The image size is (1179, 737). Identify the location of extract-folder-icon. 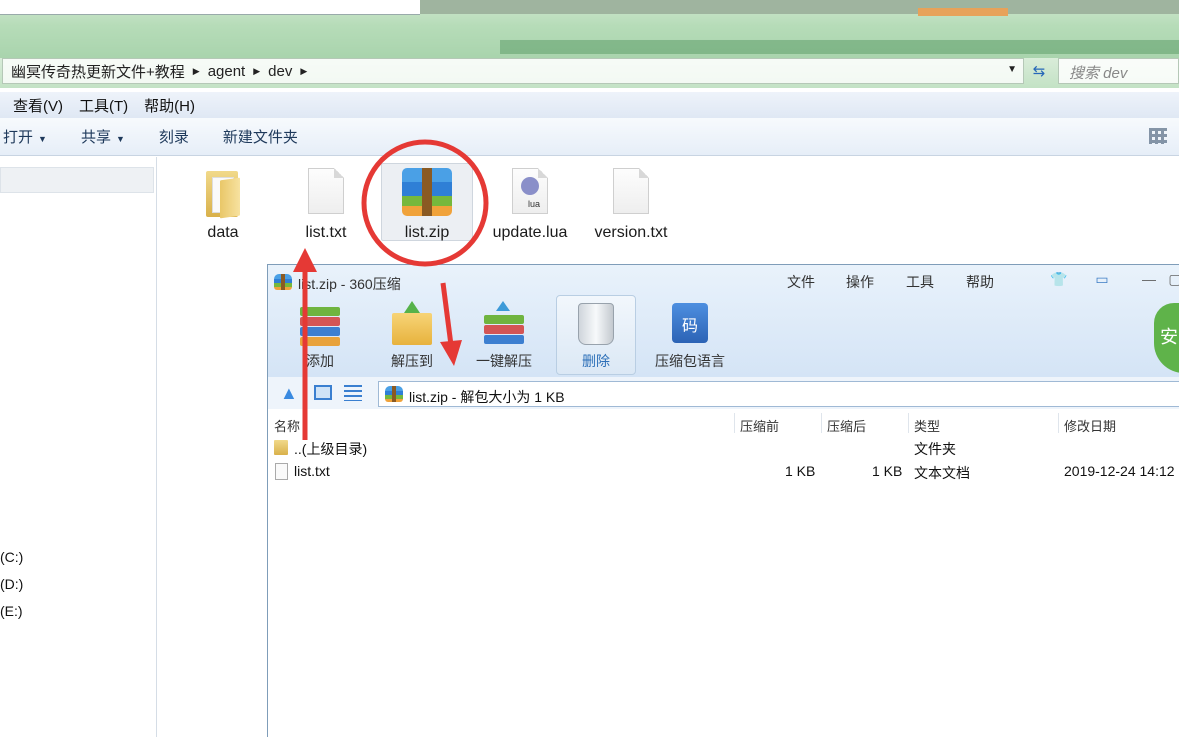
(412, 324).